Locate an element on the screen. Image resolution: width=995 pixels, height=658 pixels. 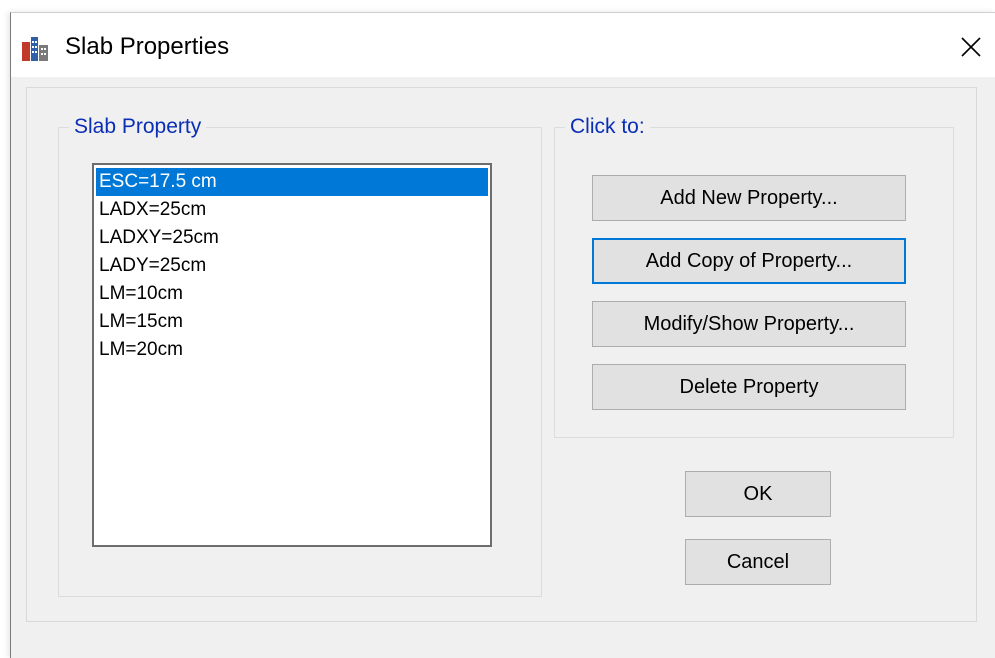
ok-button: OK is located at coordinates (758, 494).